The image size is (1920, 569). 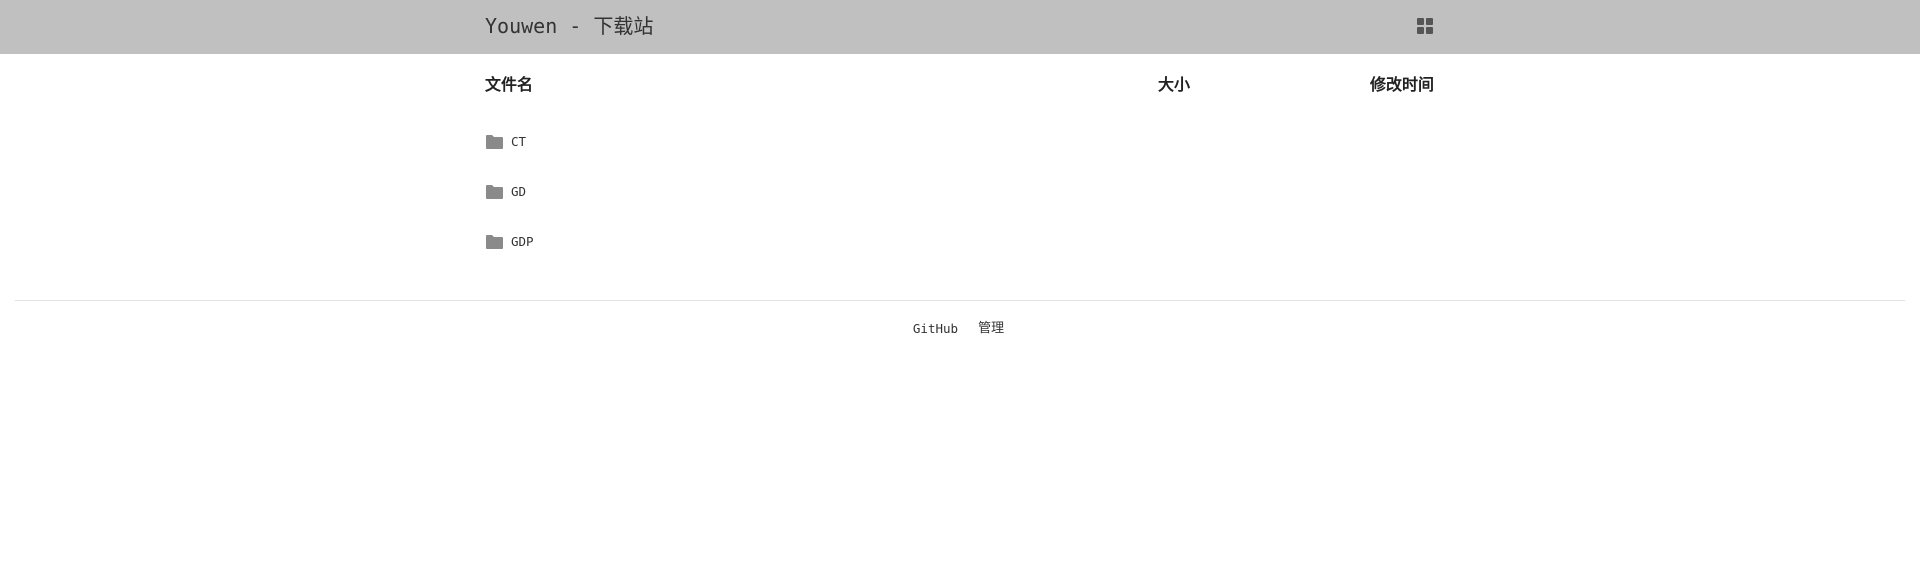 What do you see at coordinates (960, 151) in the screenshot?
I see `table-row: CT` at bounding box center [960, 151].